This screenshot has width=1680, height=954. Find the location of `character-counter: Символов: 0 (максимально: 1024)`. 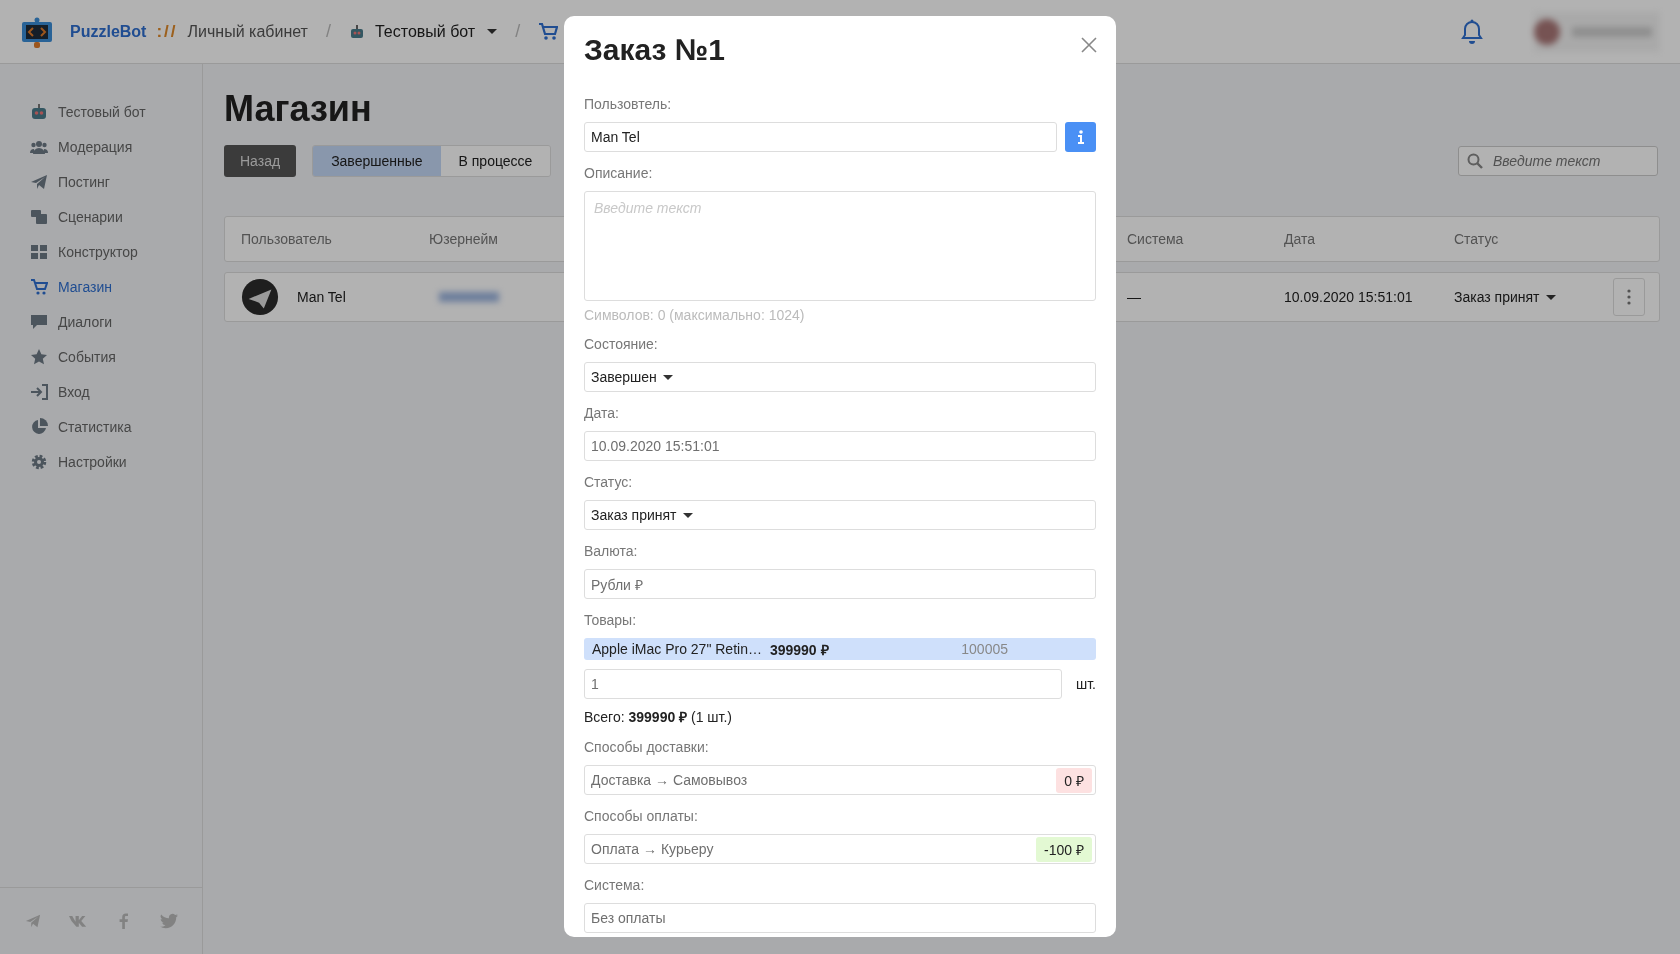

character-counter: Символов: 0 (максимально: 1024) is located at coordinates (695, 315).